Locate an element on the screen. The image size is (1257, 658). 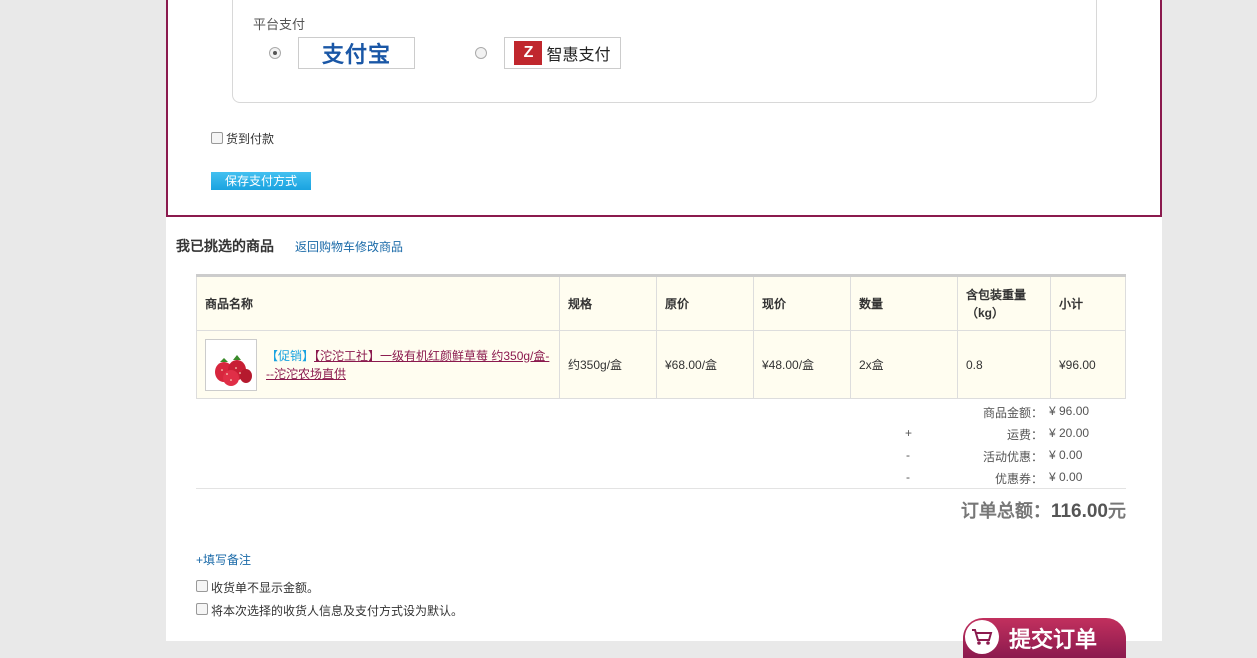
cart-icon is located at coordinates (982, 637).